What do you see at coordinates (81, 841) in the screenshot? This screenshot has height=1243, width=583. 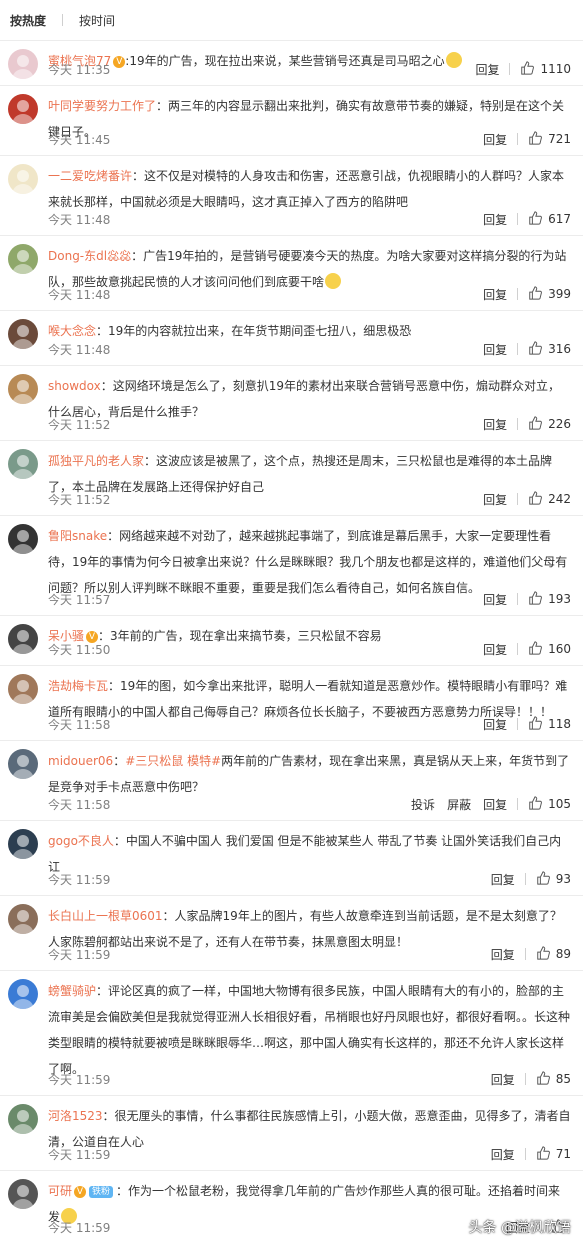 I see `username-link: gogo不良人` at bounding box center [81, 841].